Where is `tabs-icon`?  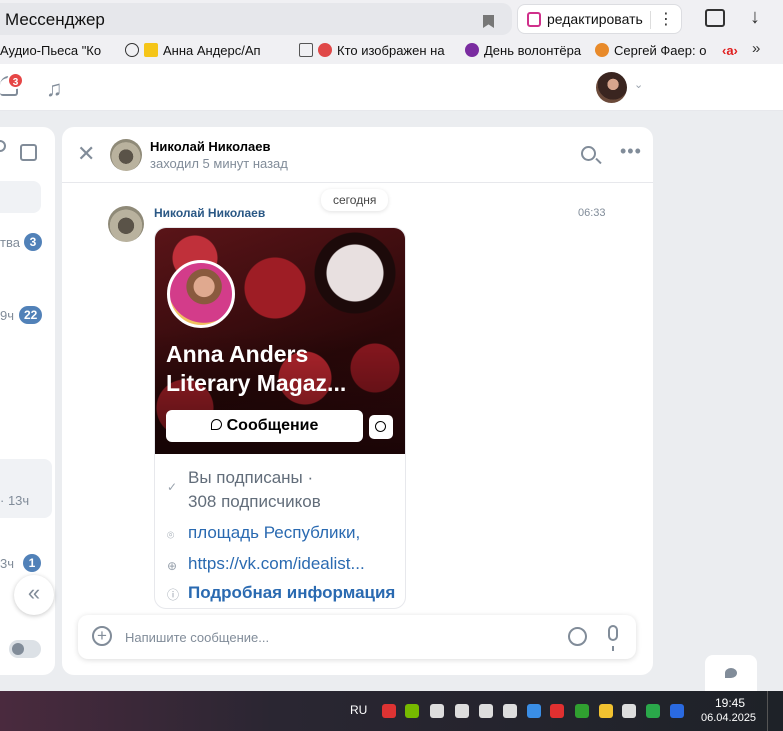
tabs-icon is located at coordinates (715, 18).